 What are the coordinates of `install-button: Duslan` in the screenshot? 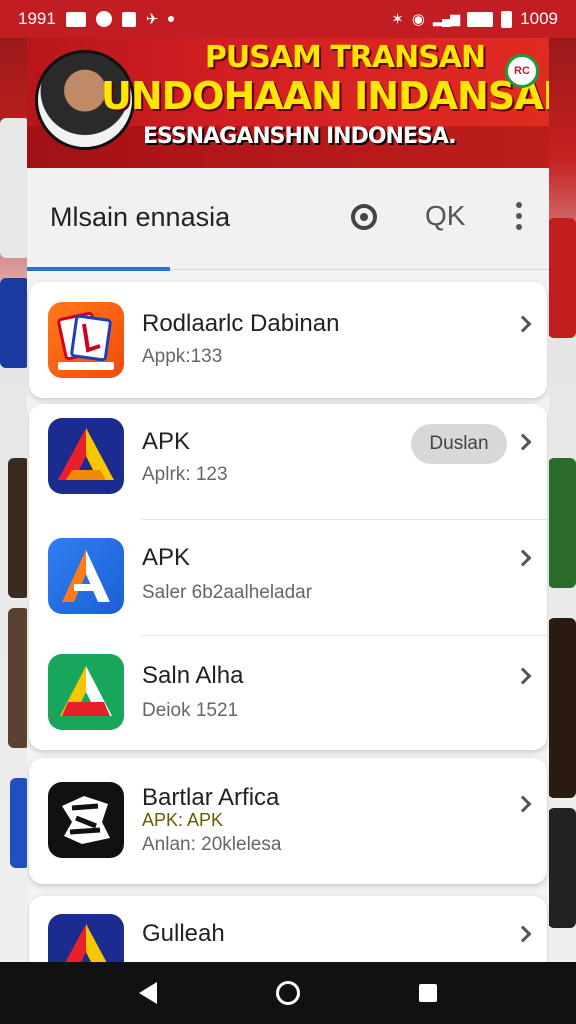 It's located at (459, 444).